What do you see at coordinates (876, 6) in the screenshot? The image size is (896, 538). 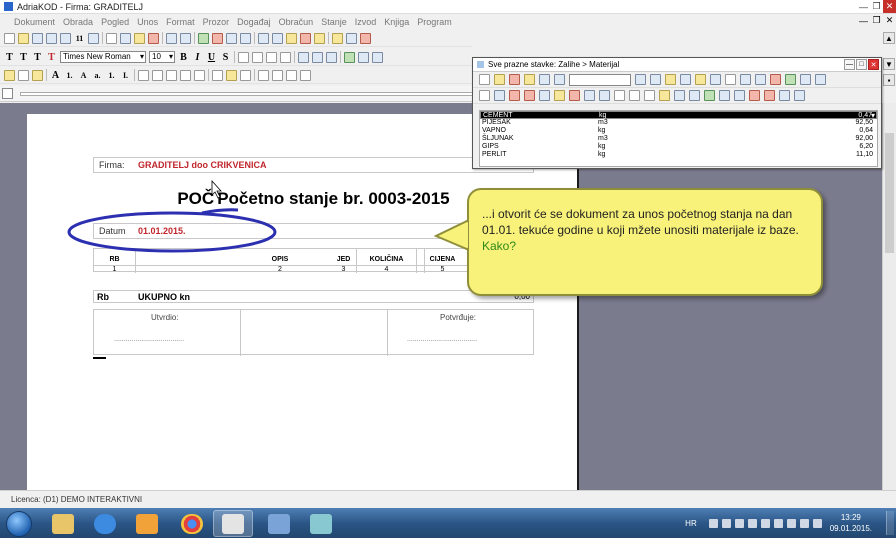 I see `maximize-icon: ❐` at bounding box center [876, 6].